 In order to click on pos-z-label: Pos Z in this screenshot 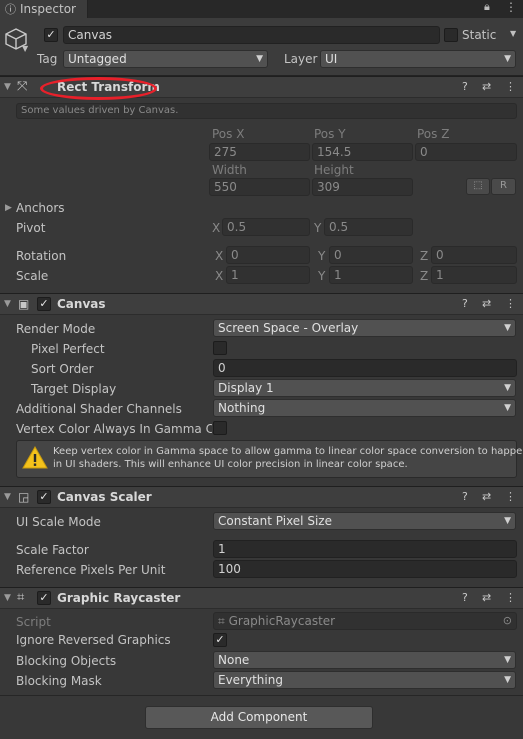, I will do `click(433, 134)`.